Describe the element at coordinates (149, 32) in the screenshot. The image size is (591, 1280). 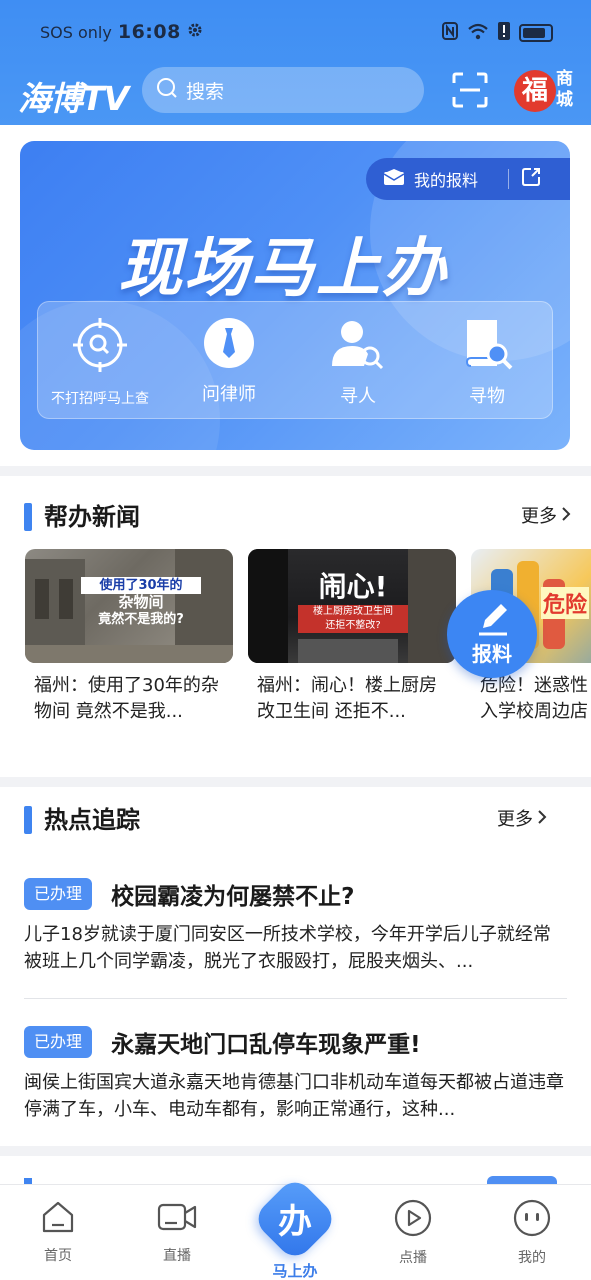
I see `clock: 16:08` at that location.